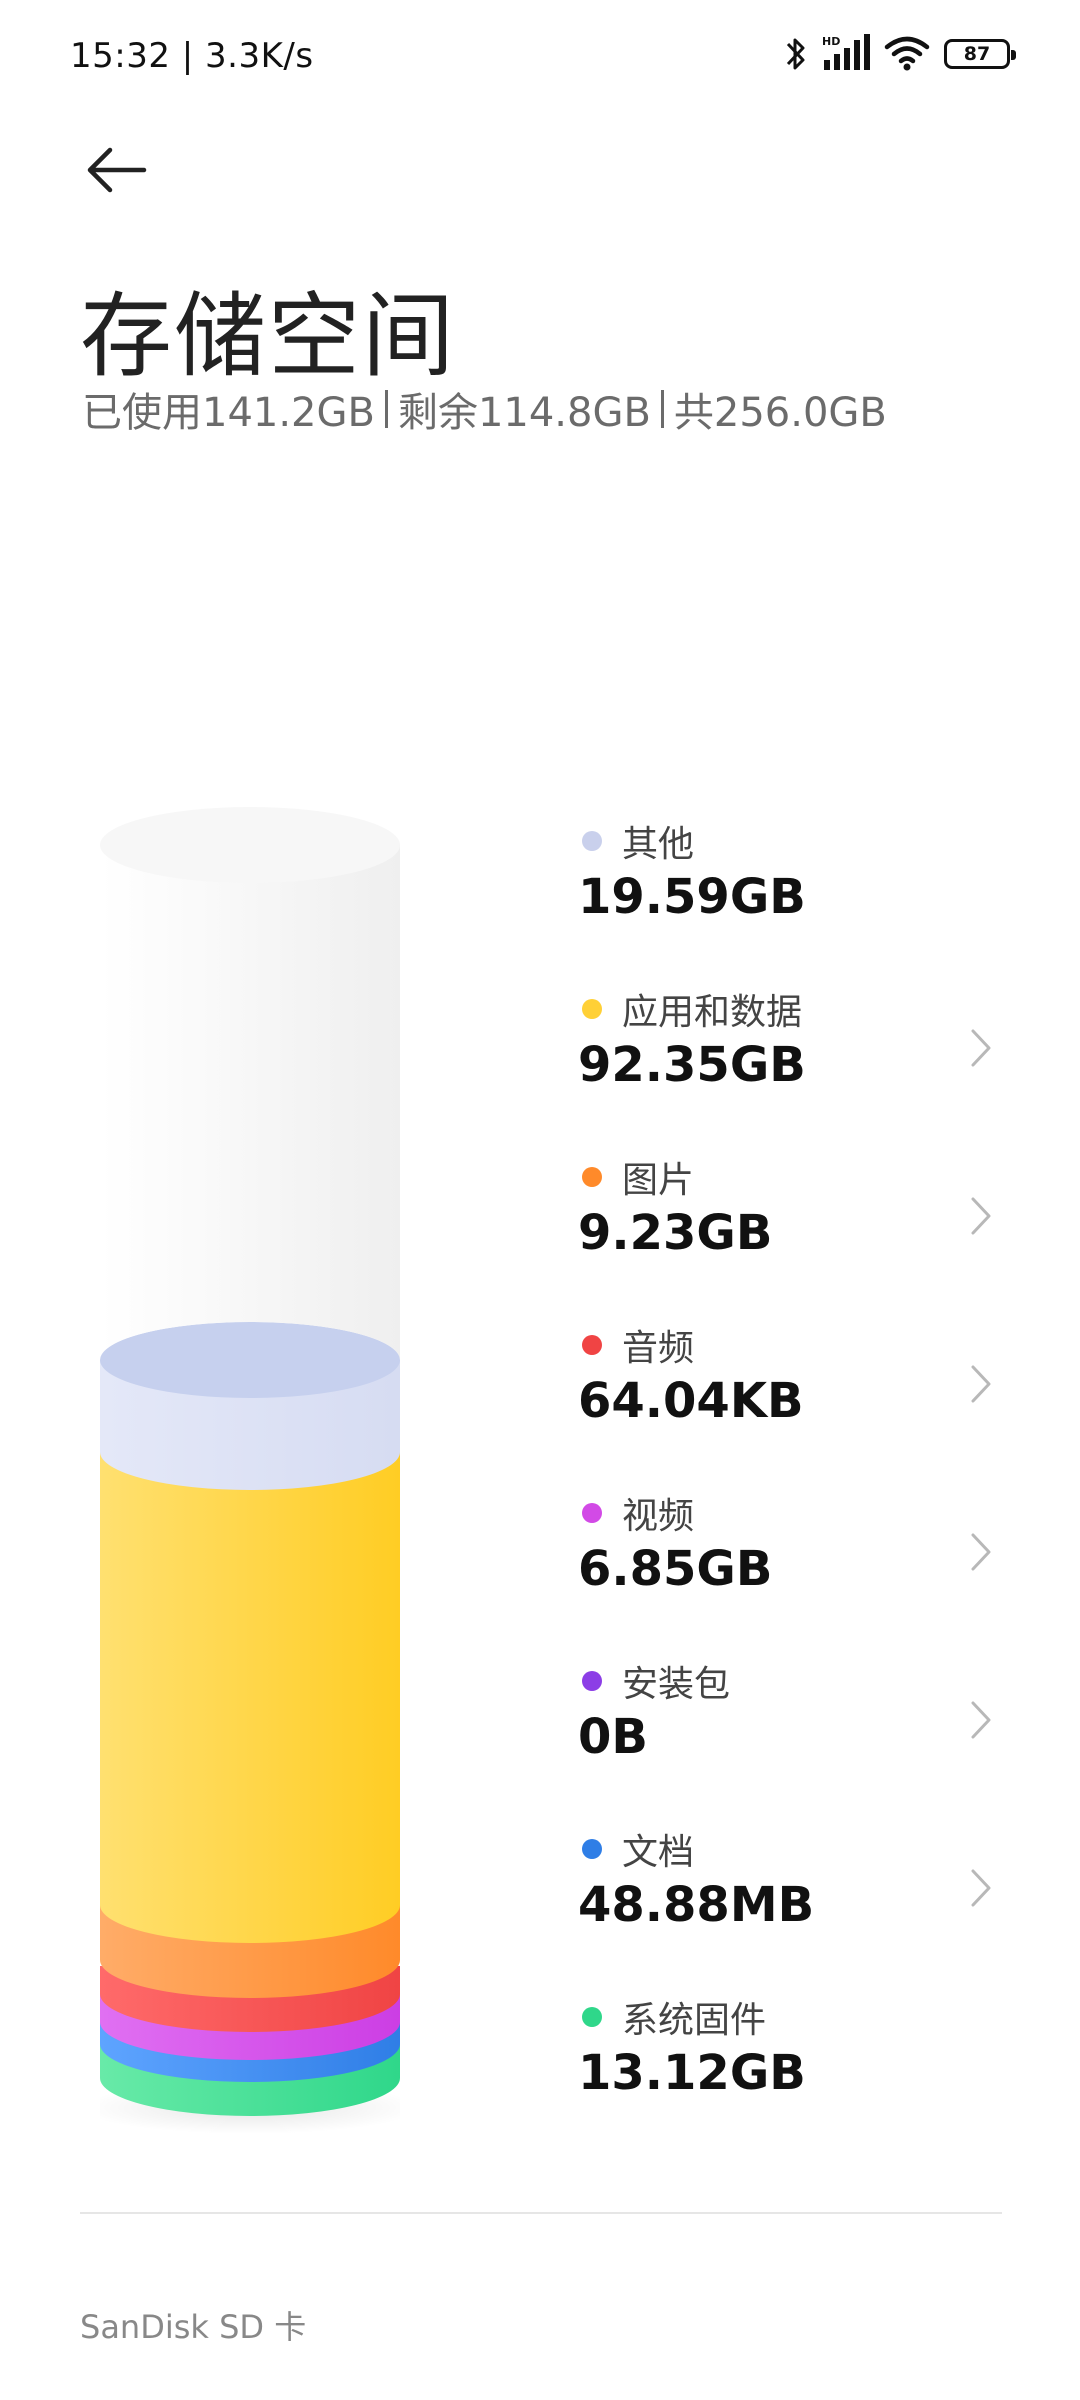 The image size is (1080, 2400). Describe the element at coordinates (788, 1211) in the screenshot. I see `legend-item-images: 图片 9.23GB` at that location.